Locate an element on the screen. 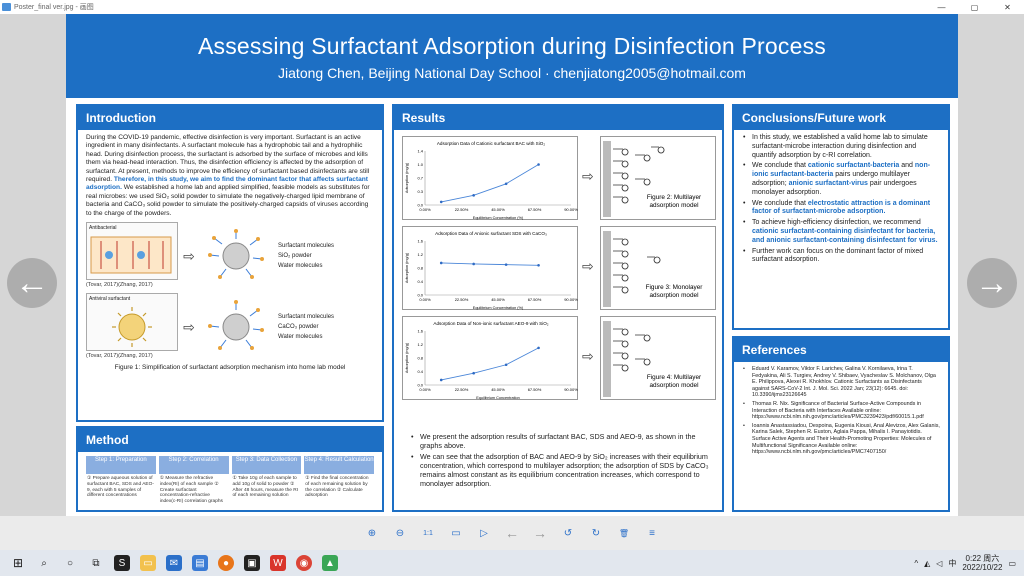 This screenshot has width=1024, height=576. label-sio2: SiO₂ powder is located at coordinates (295, 255).